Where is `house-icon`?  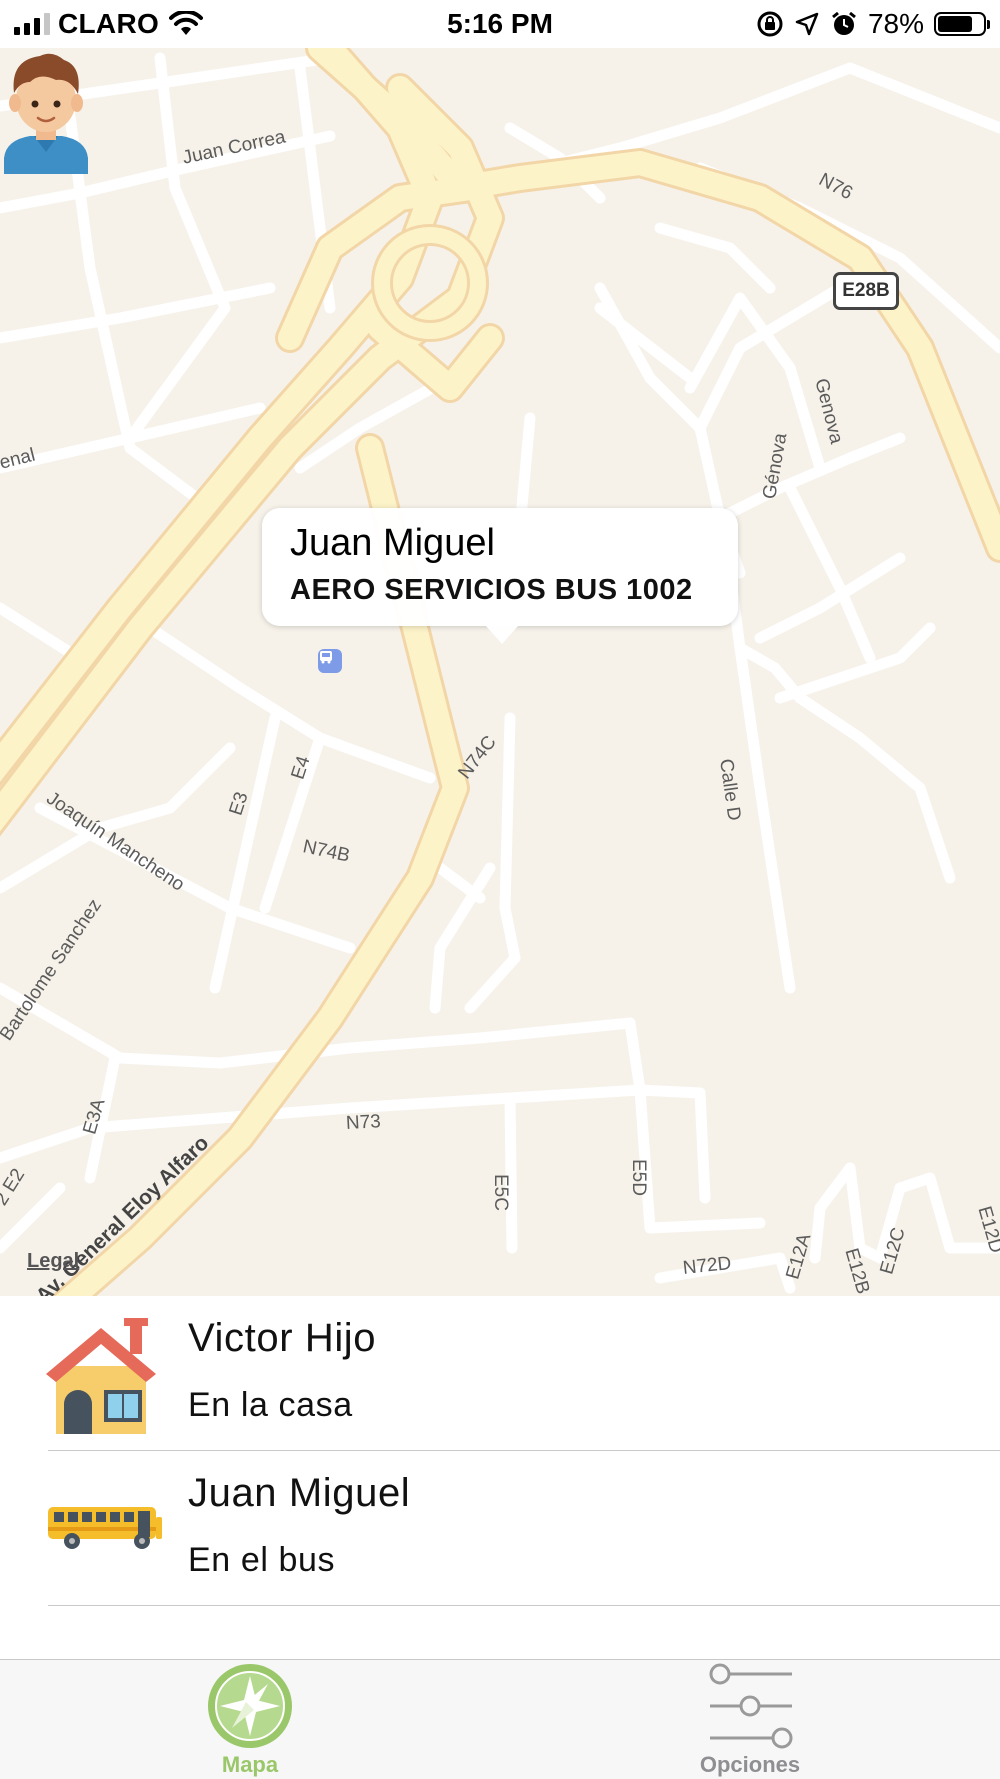 house-icon is located at coordinates (101, 1376).